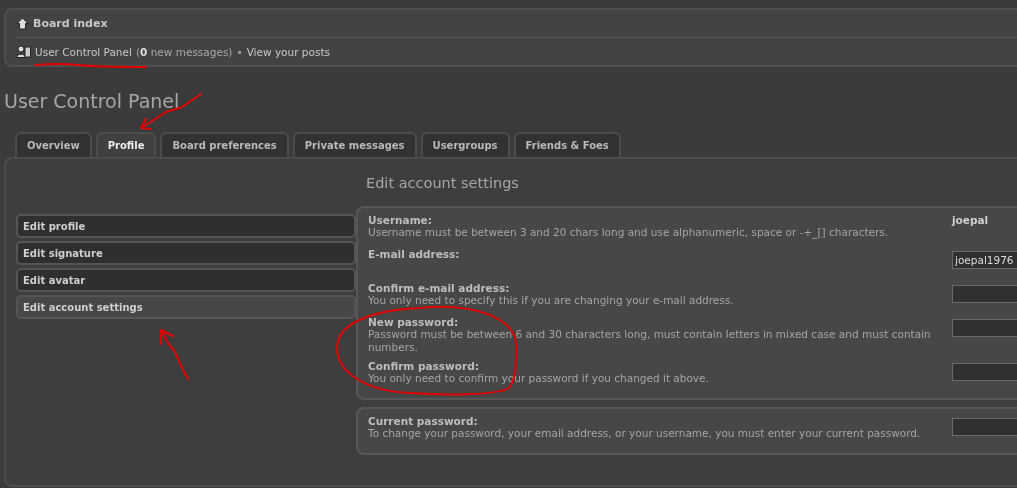 Image resolution: width=1017 pixels, height=488 pixels. I want to click on field-label: E-mail address:, so click(414, 254).